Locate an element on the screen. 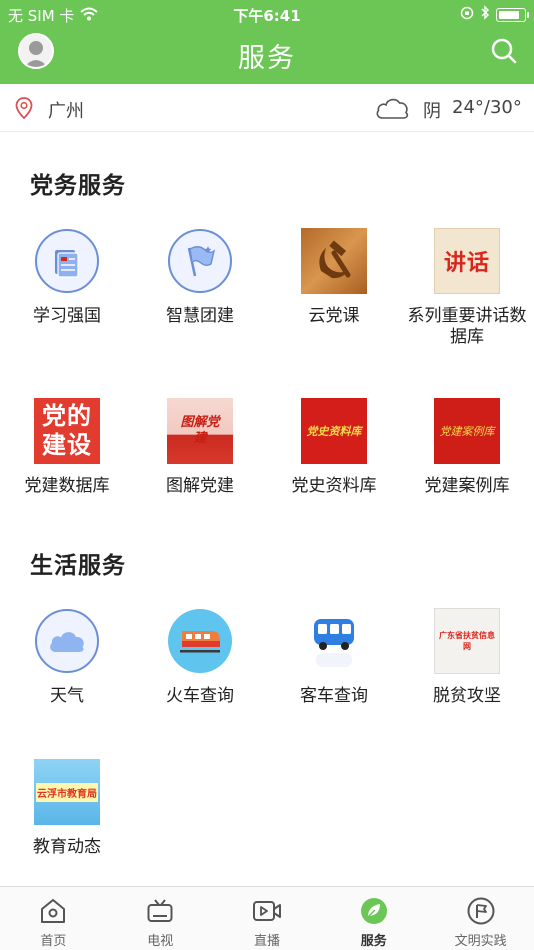  service-item-label: 党建案例库 is located at coordinates (467, 486).